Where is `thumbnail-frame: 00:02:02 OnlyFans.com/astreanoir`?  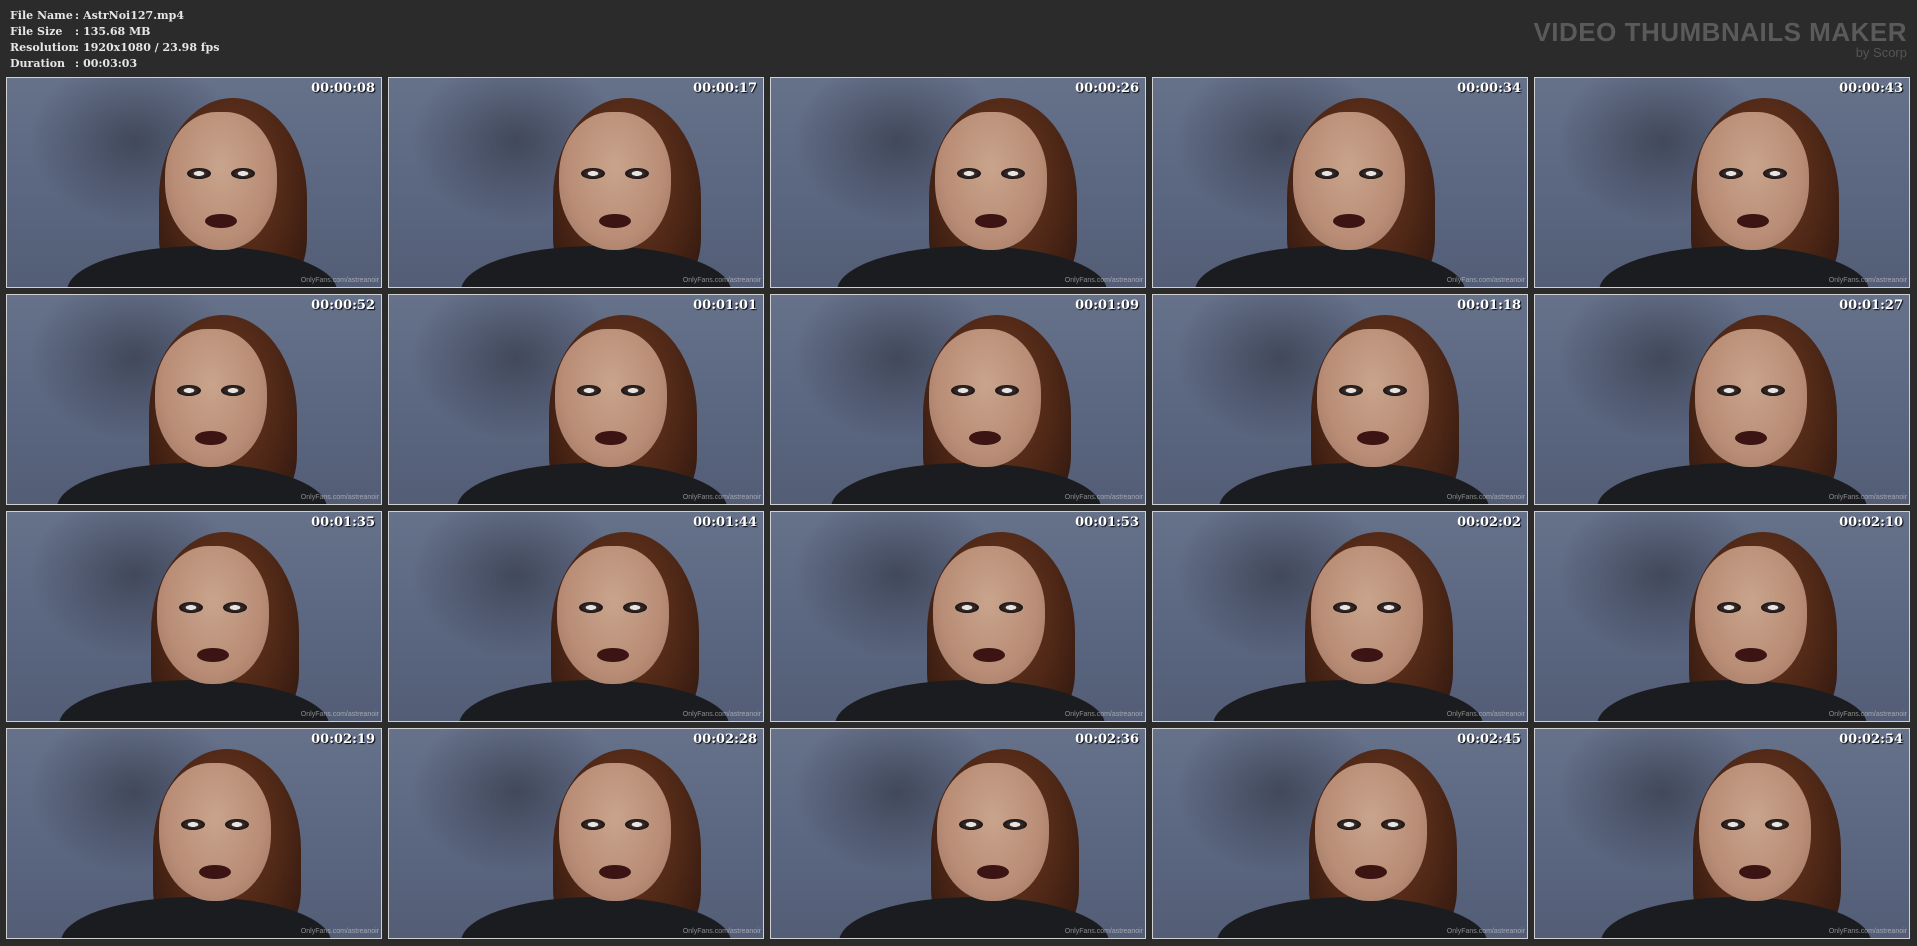 thumbnail-frame: 00:02:02 OnlyFans.com/astreanoir is located at coordinates (1340, 616).